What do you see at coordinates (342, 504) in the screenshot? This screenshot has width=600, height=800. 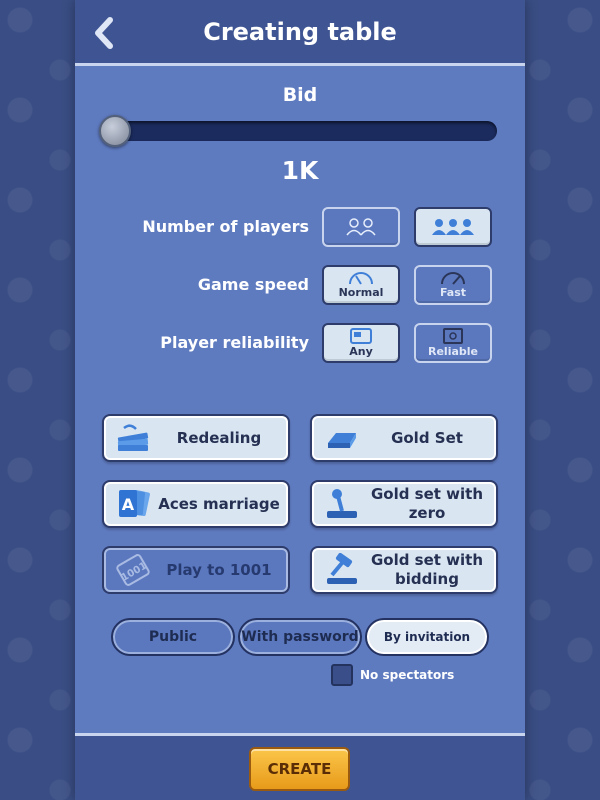 I see `joystick-icon` at bounding box center [342, 504].